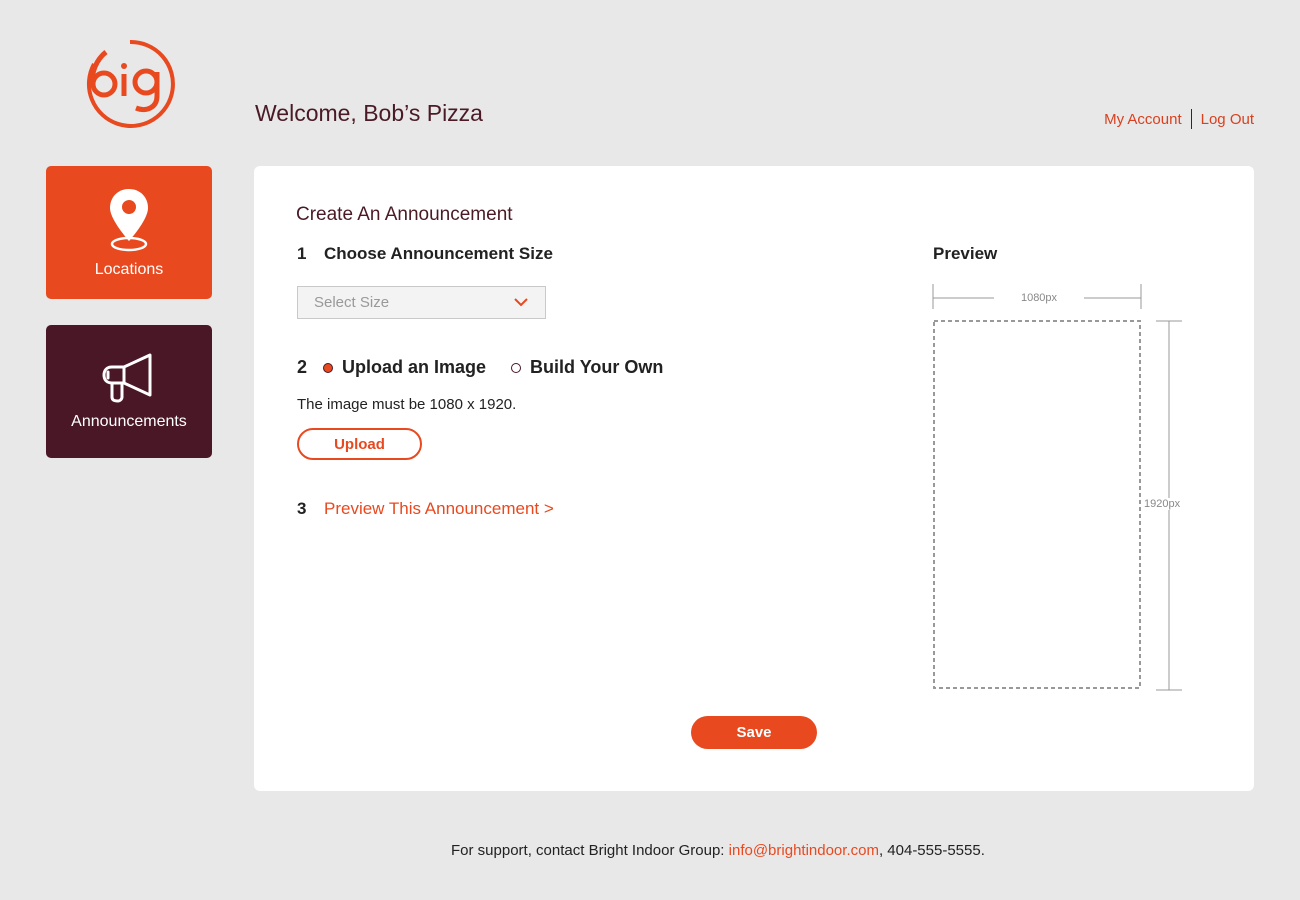 The height and width of the screenshot is (900, 1300). I want to click on step-number: 3, so click(302, 508).